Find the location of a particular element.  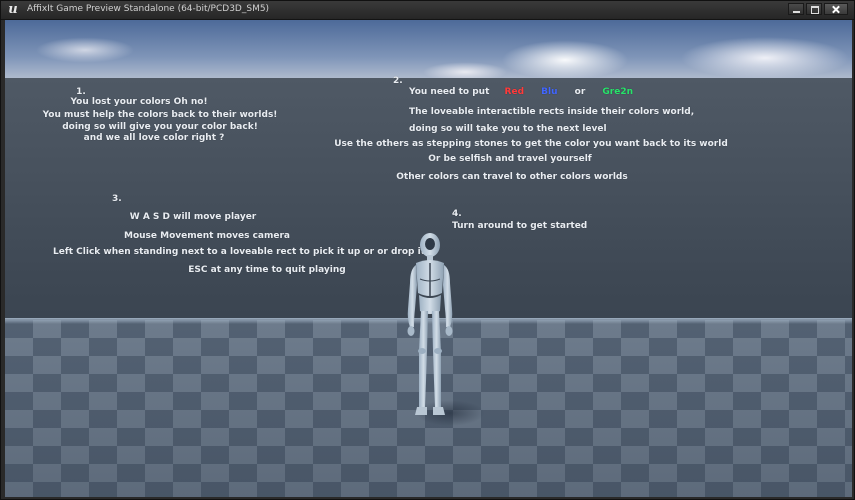

section3-line: W A S D will move player is located at coordinates (193, 217).